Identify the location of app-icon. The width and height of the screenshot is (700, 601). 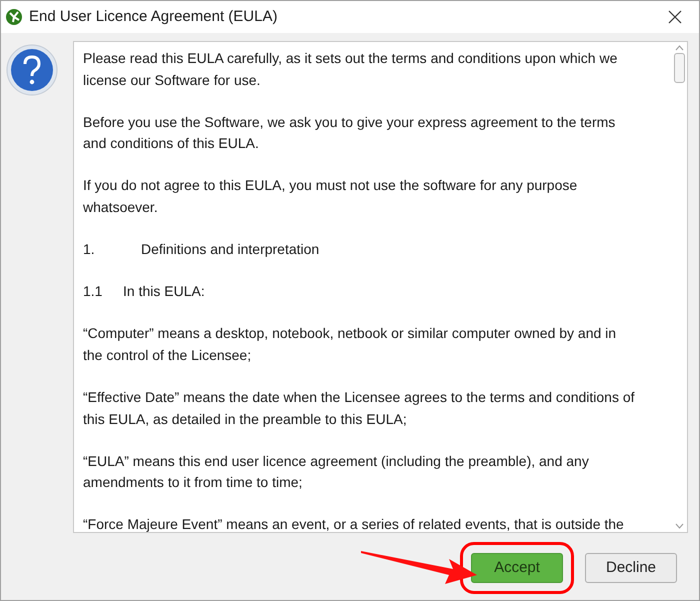
(14, 17).